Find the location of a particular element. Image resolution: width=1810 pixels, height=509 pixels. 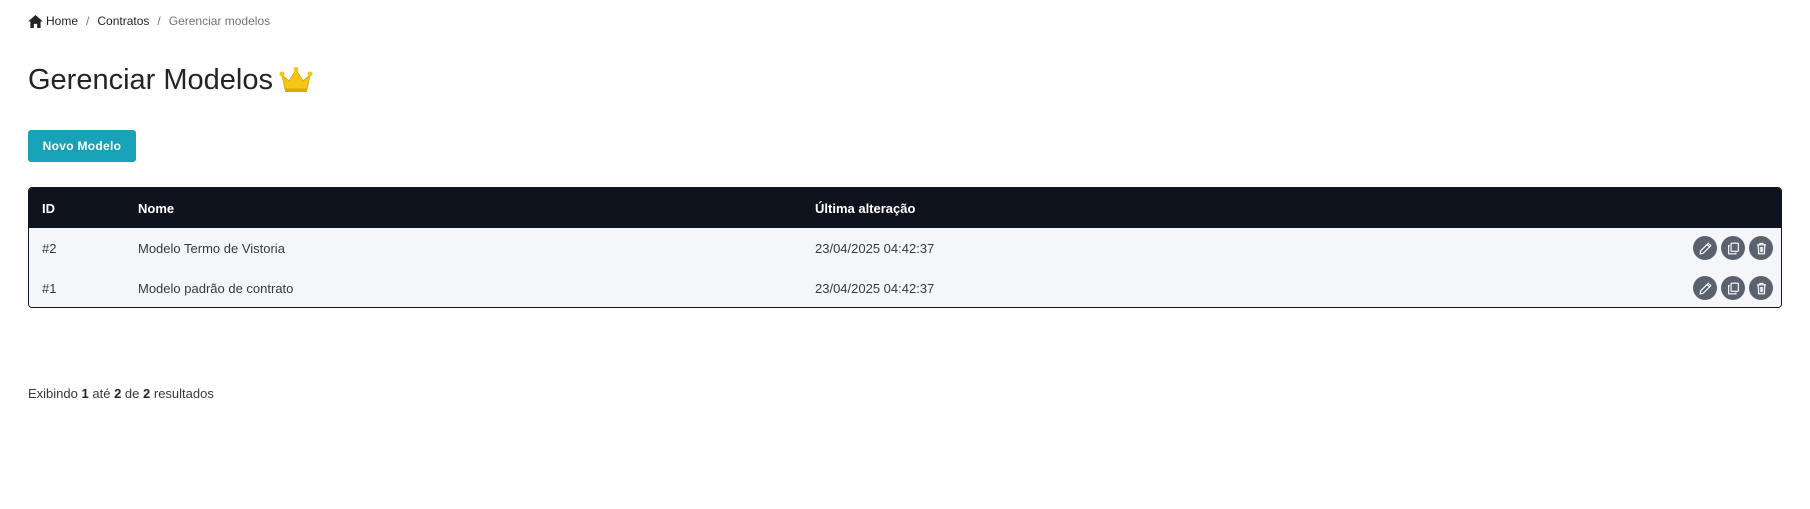

pagination-to: 2 is located at coordinates (118, 393).